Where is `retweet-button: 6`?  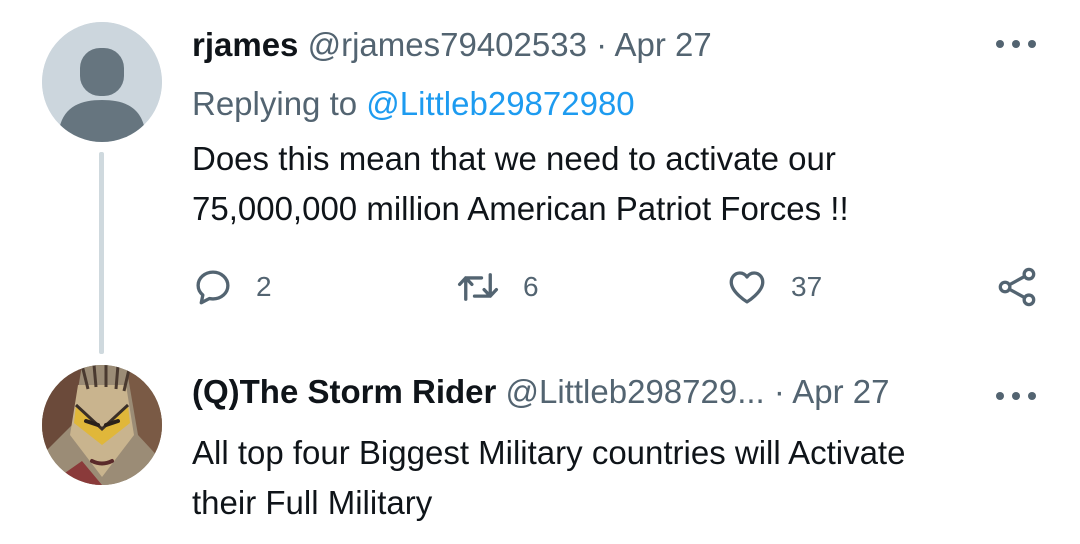 retweet-button: 6 is located at coordinates (497, 287).